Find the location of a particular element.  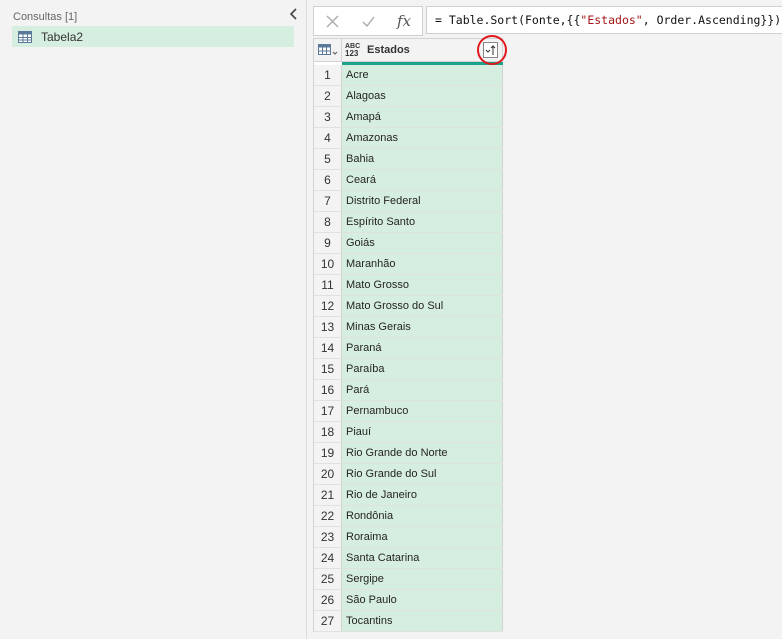

table-row: 23 Roraima is located at coordinates (408, 537).